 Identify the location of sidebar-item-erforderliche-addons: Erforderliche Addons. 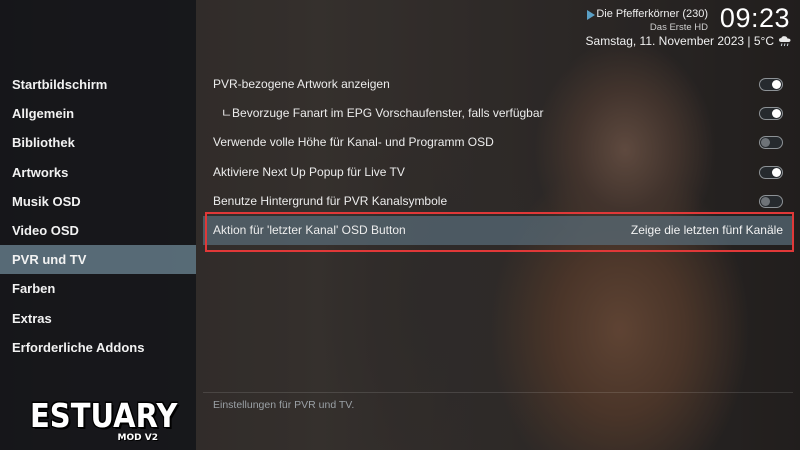
(98, 347).